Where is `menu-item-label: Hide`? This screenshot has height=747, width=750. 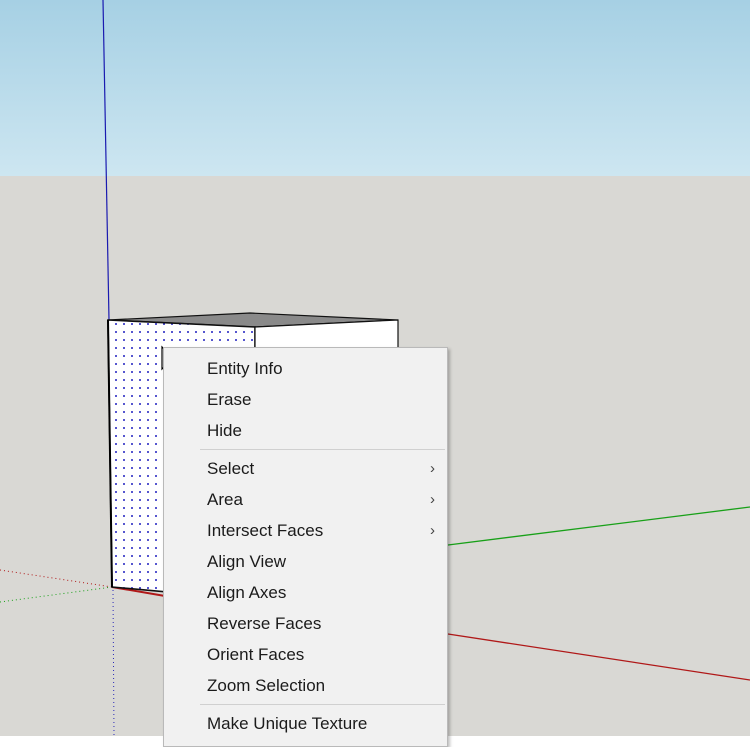 menu-item-label: Hide is located at coordinates (224, 430).